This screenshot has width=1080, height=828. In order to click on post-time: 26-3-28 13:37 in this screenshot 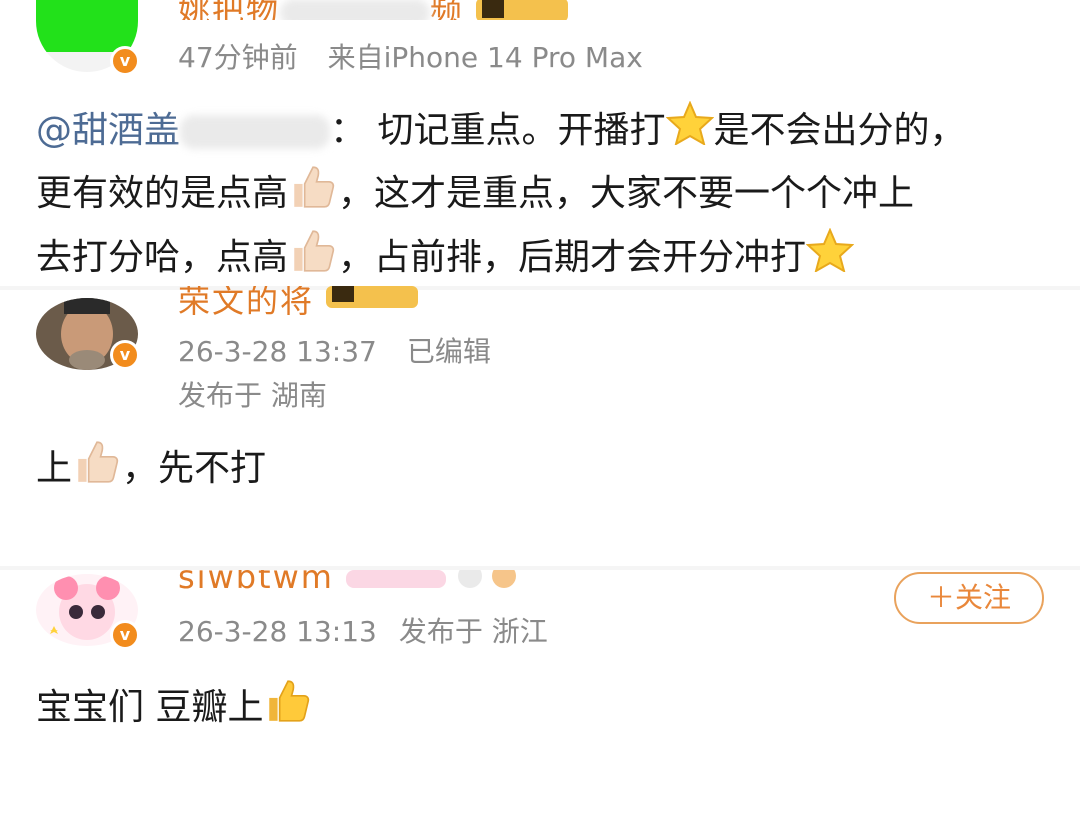, I will do `click(277, 351)`.